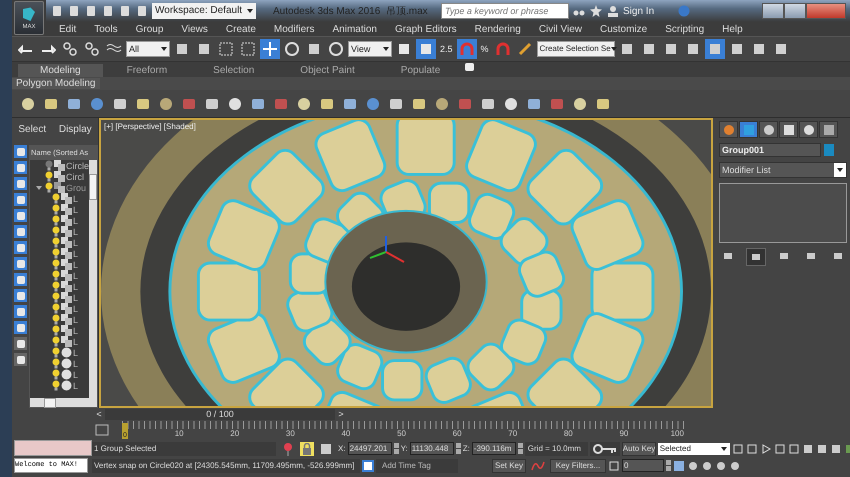 The width and height of the screenshot is (850, 477). Describe the element at coordinates (75, 129) in the screenshot. I see `explorer-tab: Display` at that location.